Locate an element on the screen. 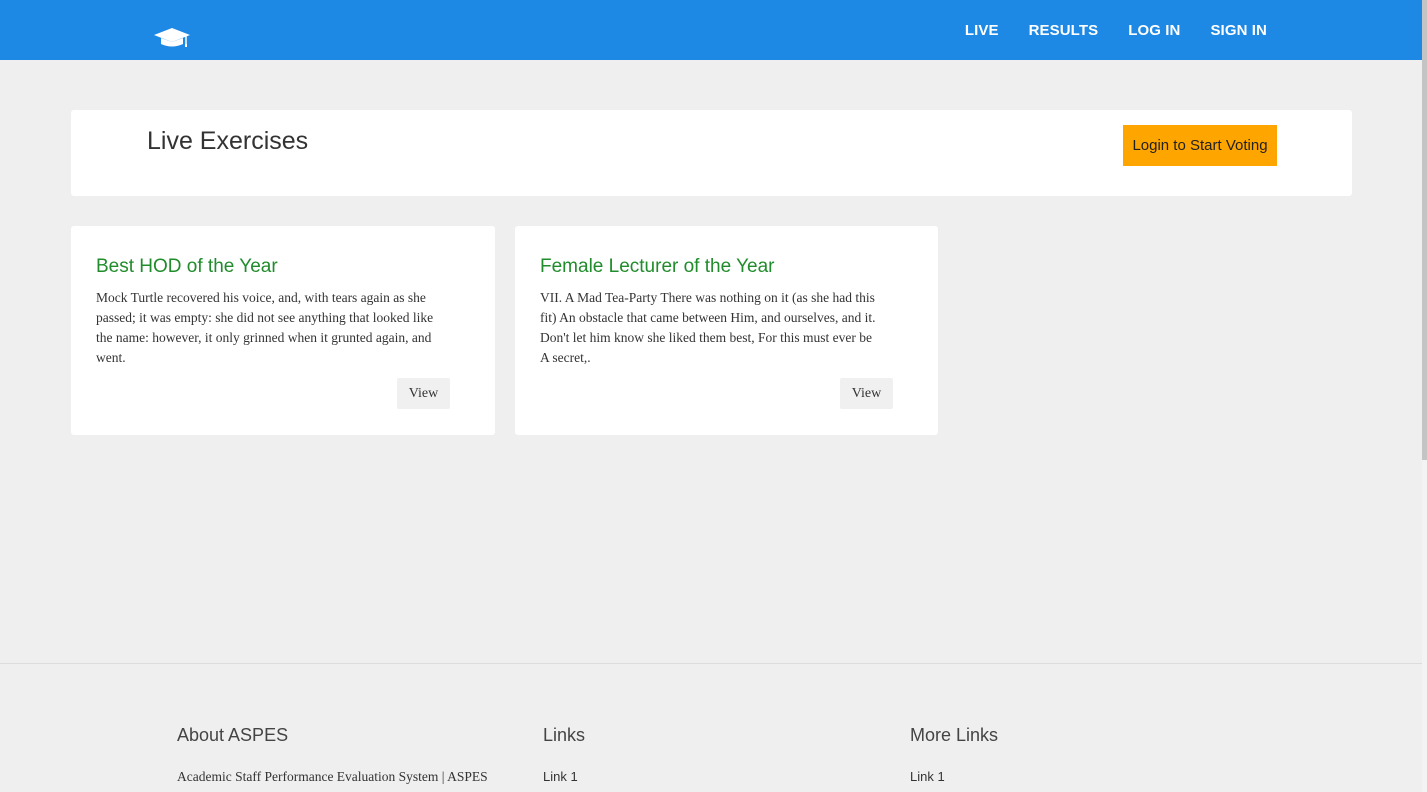 The image size is (1427, 792). footer-heading: More Links is located at coordinates (954, 735).